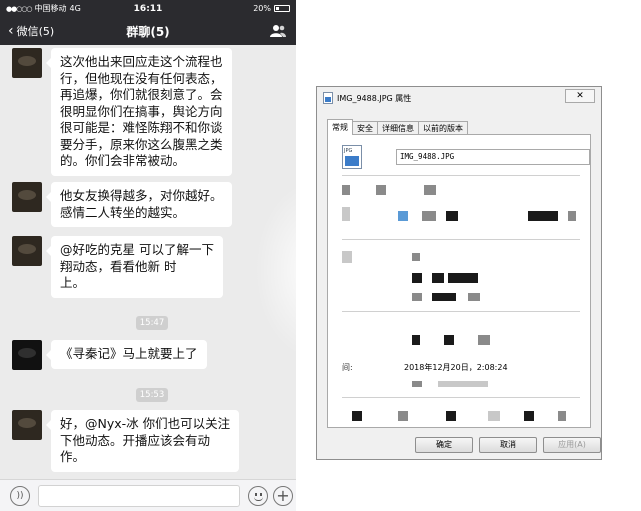 Image resolution: width=641 pixels, height=511 pixels. I want to click on dialog-title: IMG_9488.JPG 属性, so click(374, 98).